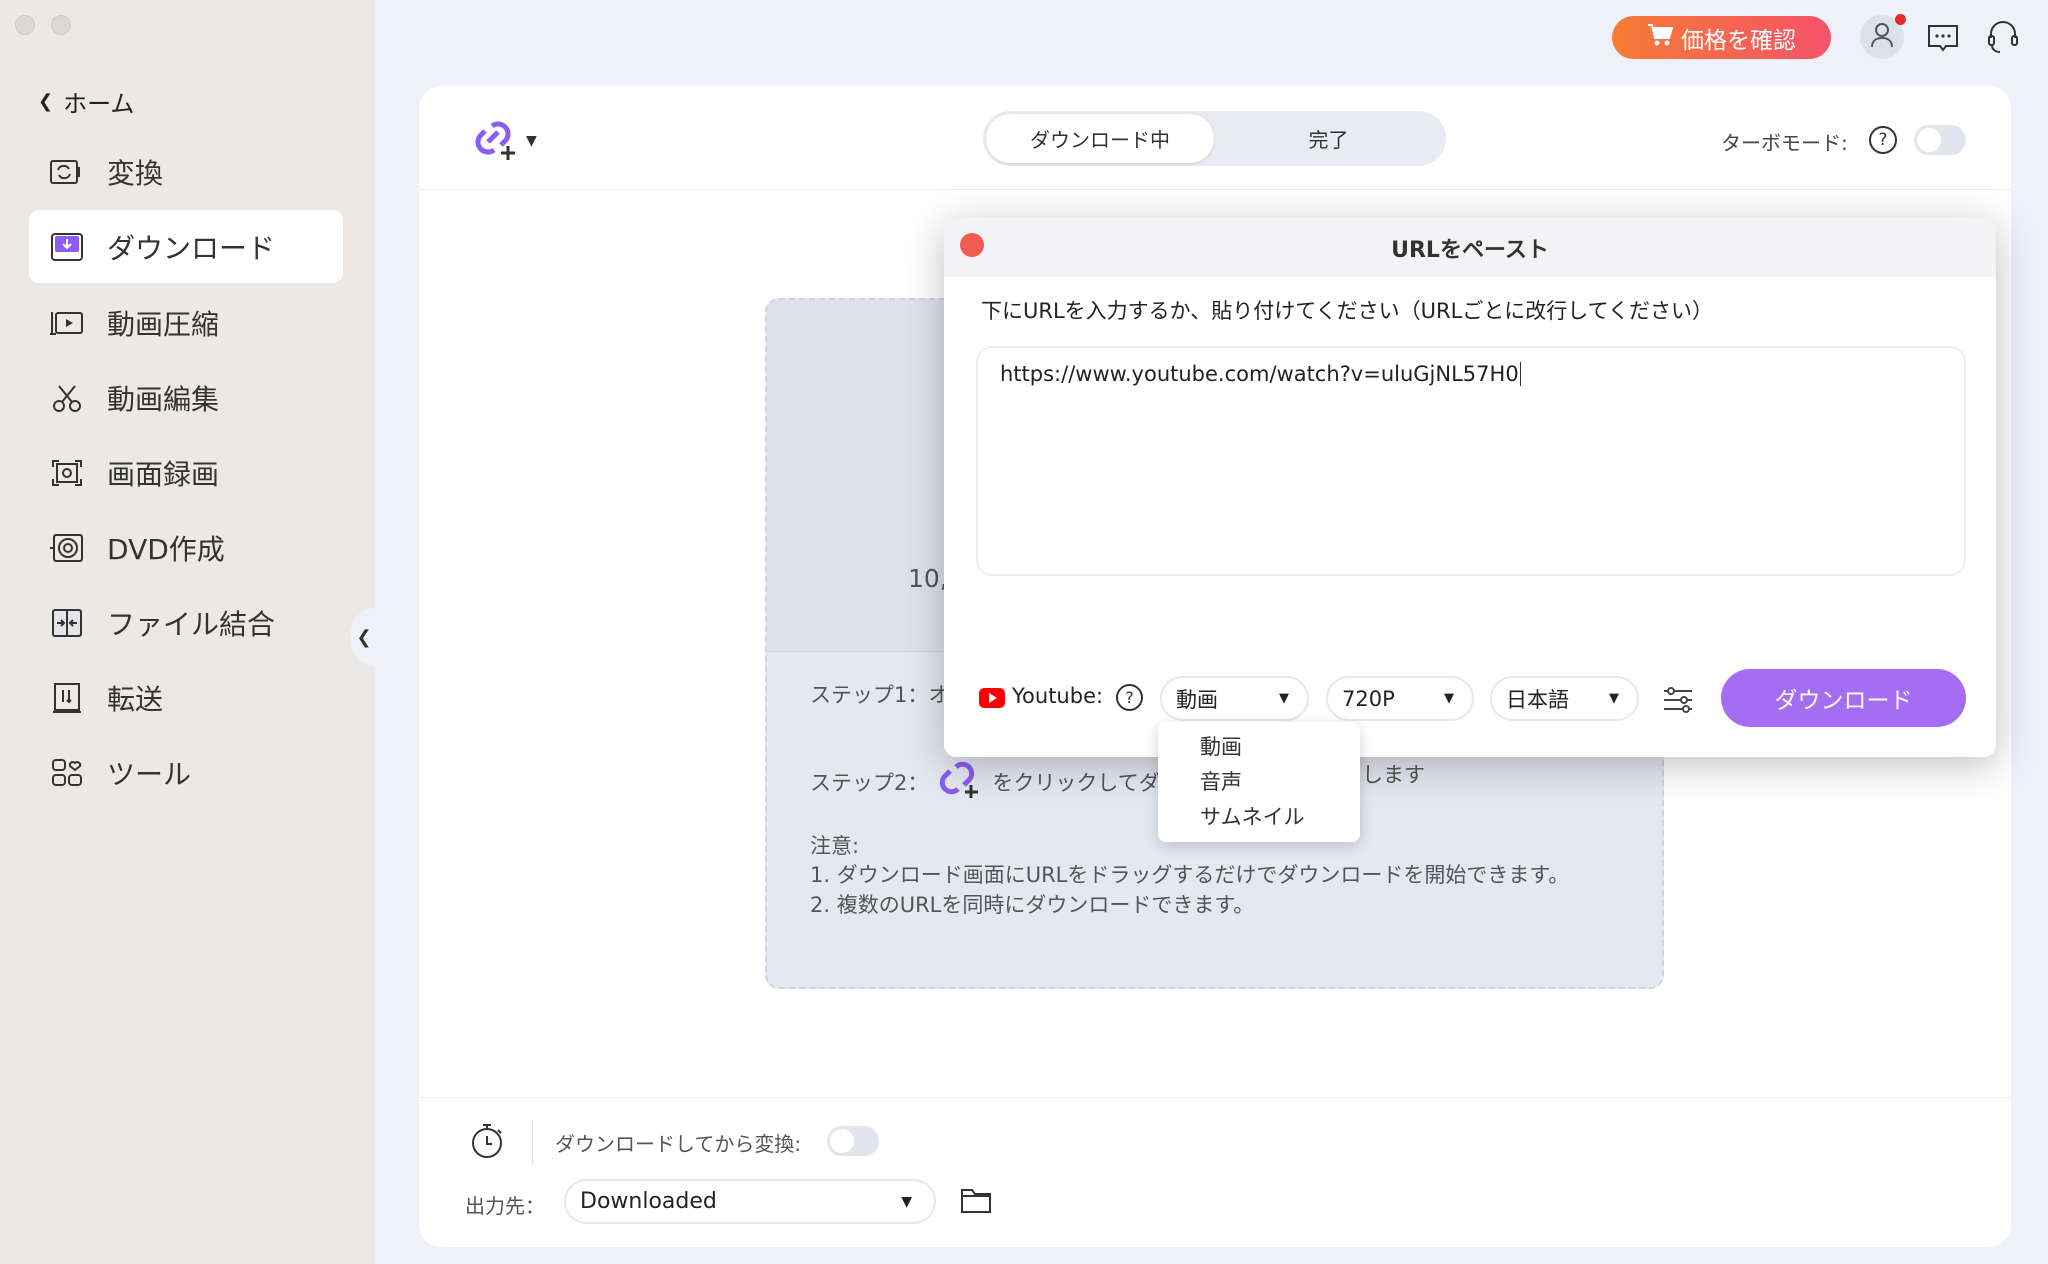 Image resolution: width=2048 pixels, height=1264 pixels. I want to click on chat-icon, so click(1943, 42).